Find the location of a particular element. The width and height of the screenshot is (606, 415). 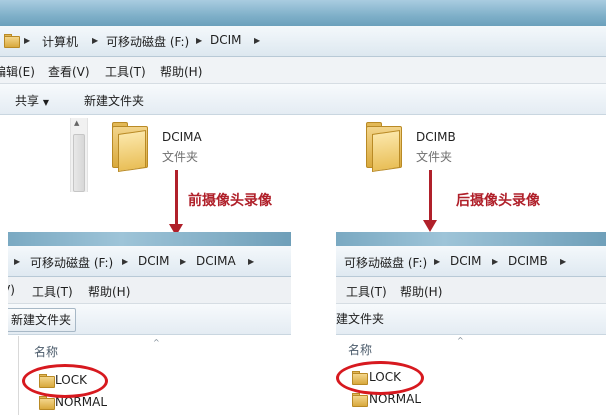

annotation-arrowhead is located at coordinates (430, 226).